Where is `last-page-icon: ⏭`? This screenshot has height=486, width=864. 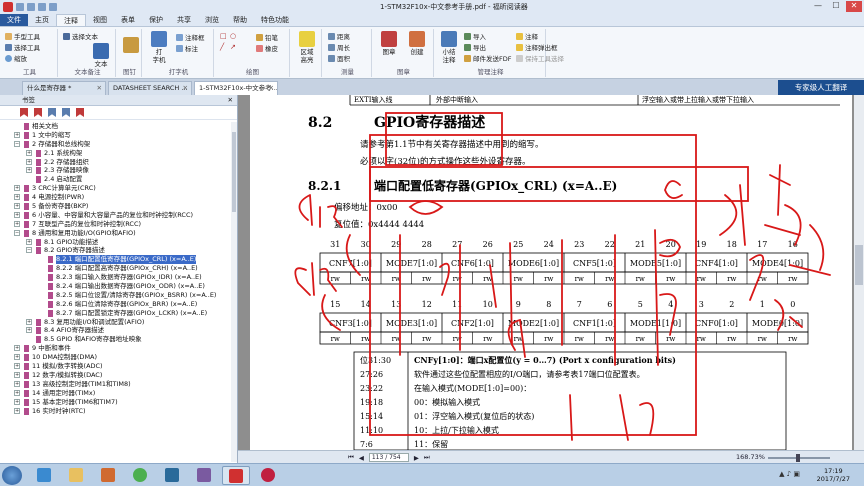
last-page-icon: ⏭ is located at coordinates (427, 457).